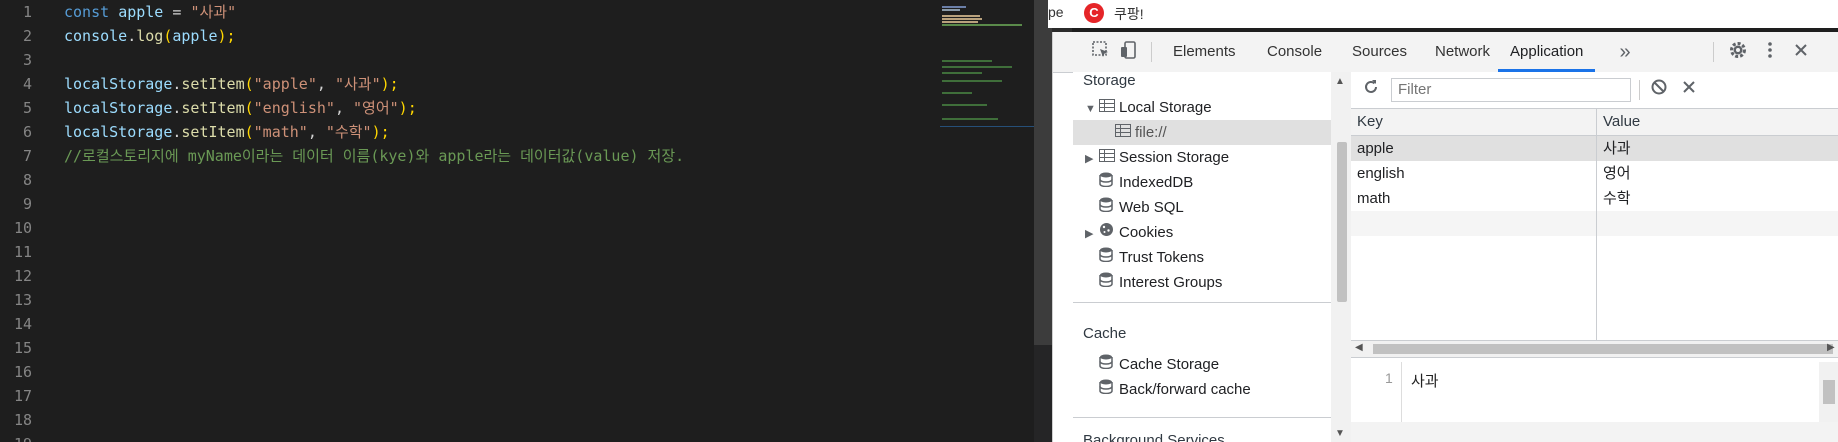 The width and height of the screenshot is (1838, 442). I want to click on coupang-logo-icon: C, so click(1094, 13).